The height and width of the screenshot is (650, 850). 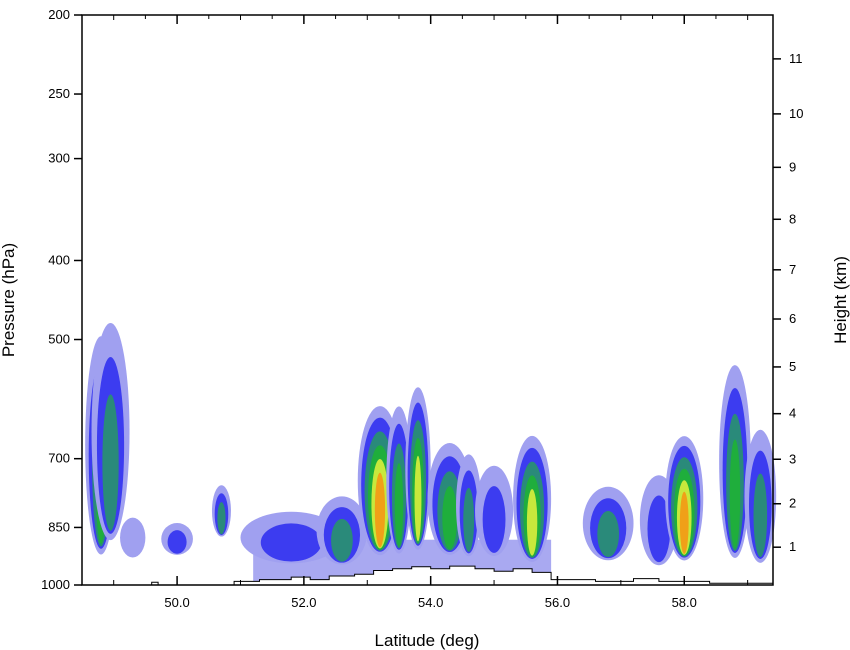 What do you see at coordinates (557, 602) in the screenshot?
I see `x-tick-label: 56.0` at bounding box center [557, 602].